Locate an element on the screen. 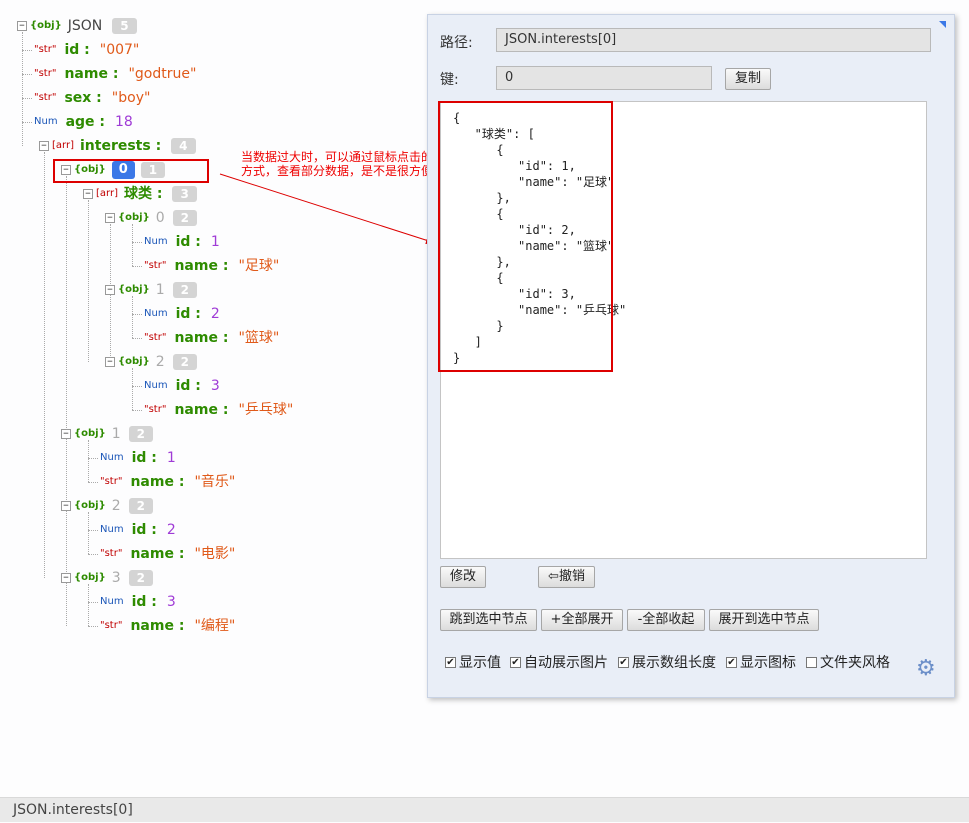 The height and width of the screenshot is (823, 969). node-index: 2 is located at coordinates (160, 362).